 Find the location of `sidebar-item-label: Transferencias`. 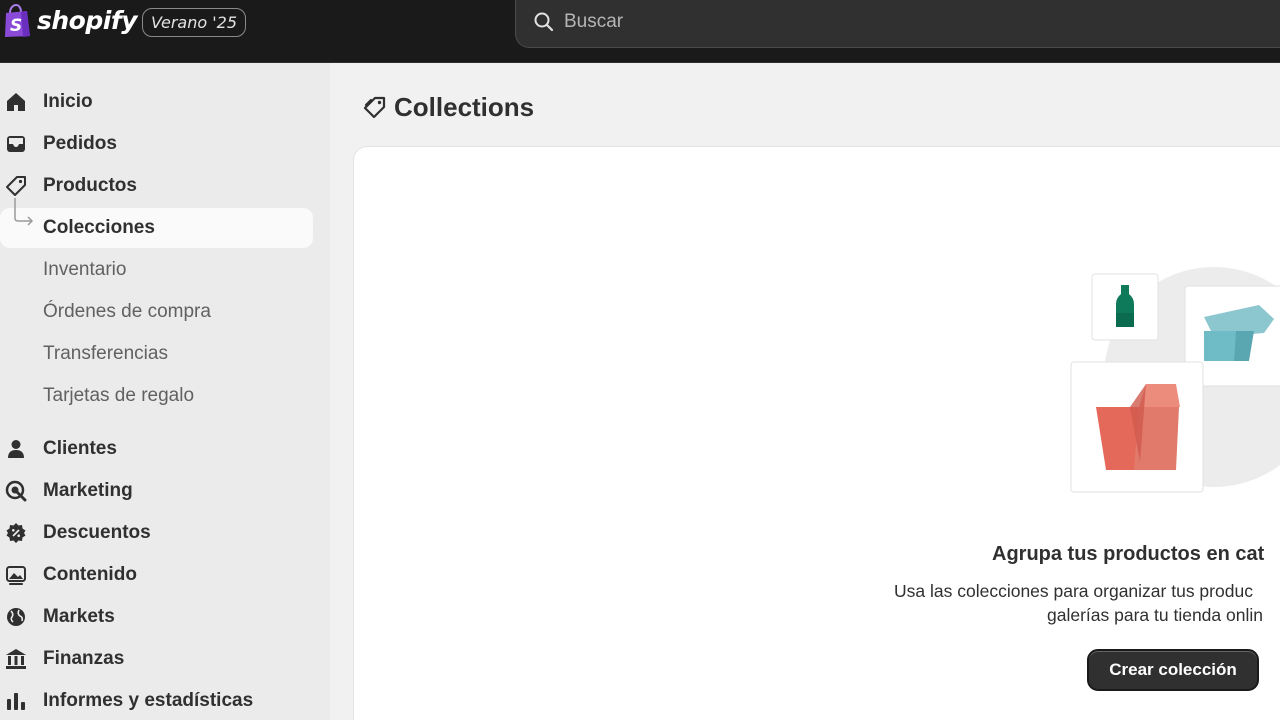

sidebar-item-label: Transferencias is located at coordinates (105, 353).